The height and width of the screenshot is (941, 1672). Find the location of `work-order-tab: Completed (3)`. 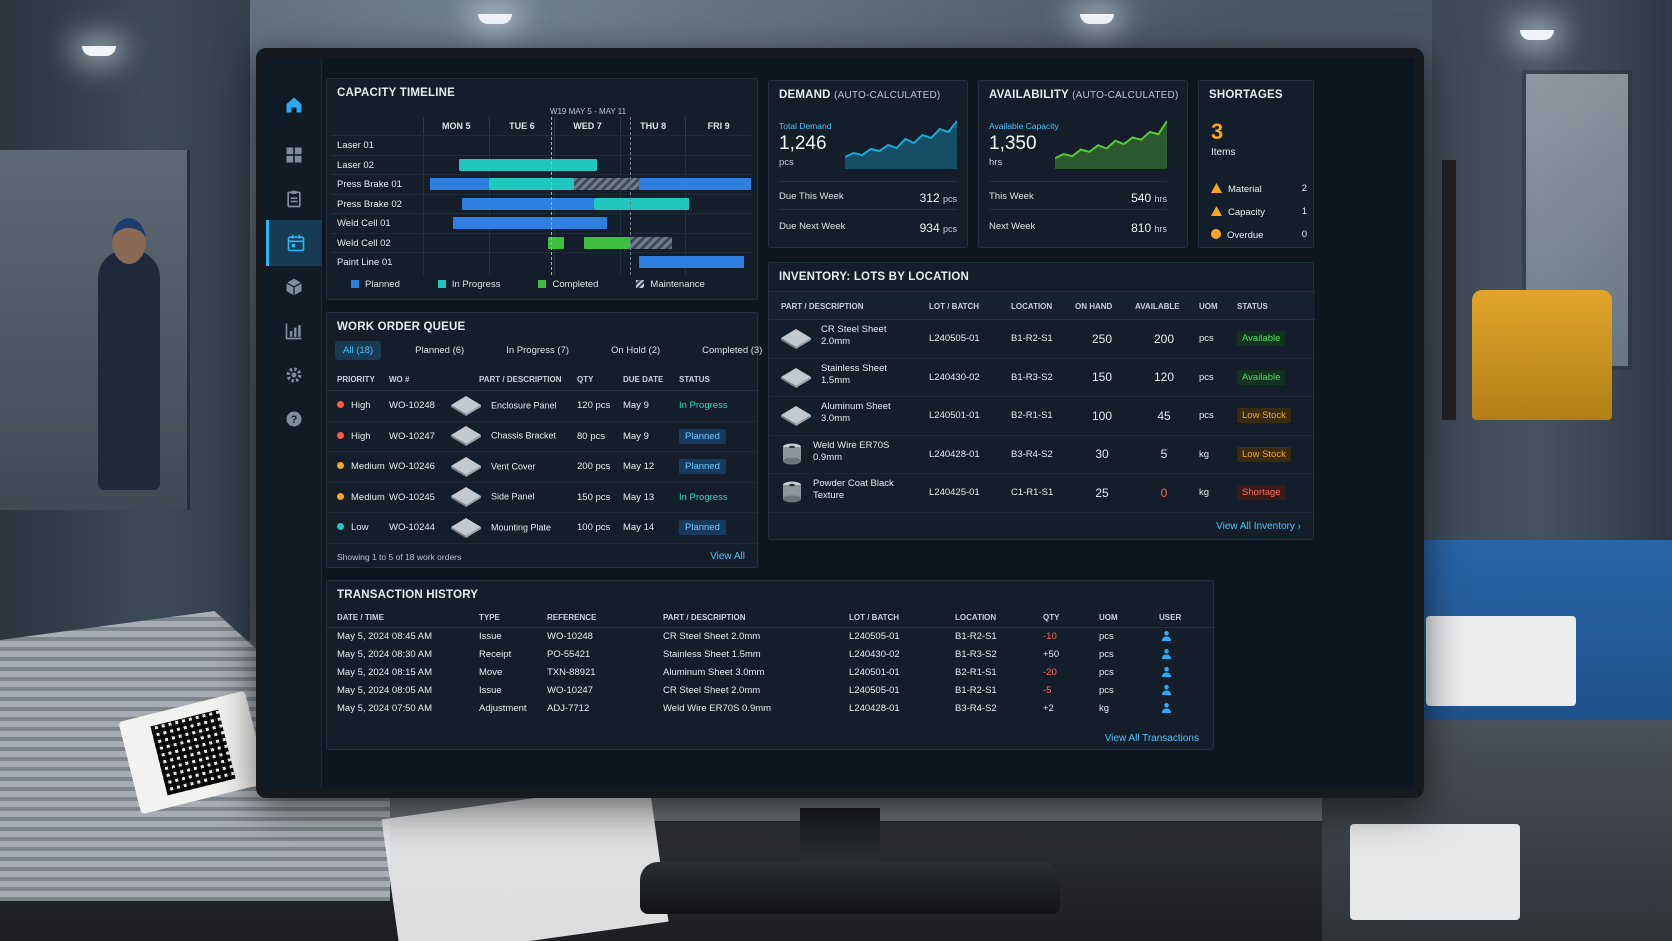

work-order-tab: Completed (3) is located at coordinates (732, 350).